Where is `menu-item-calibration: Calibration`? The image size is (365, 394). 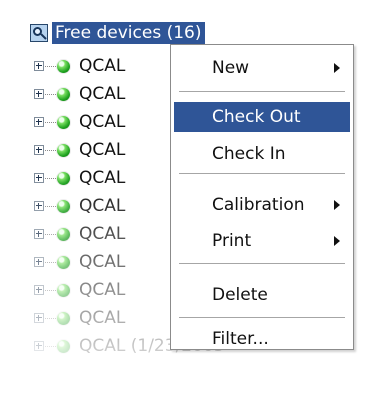
menu-item-calibration: Calibration is located at coordinates (262, 205).